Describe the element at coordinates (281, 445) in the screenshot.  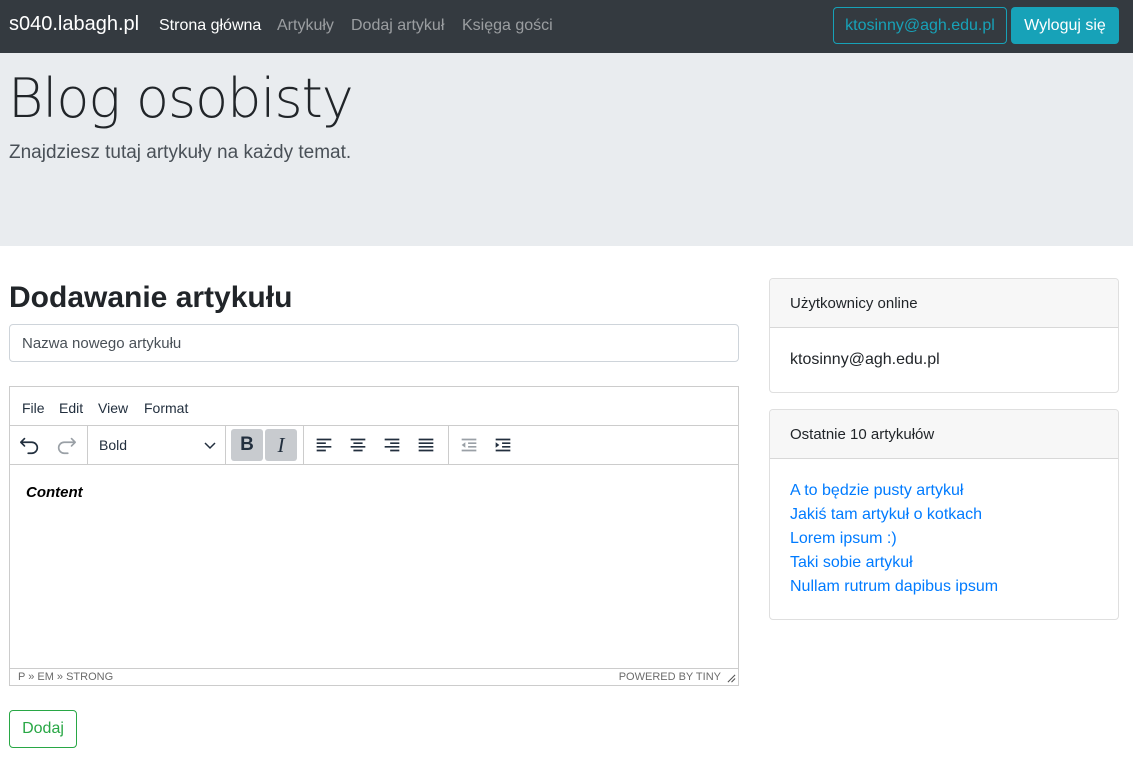
I see `italic-icon: I` at that location.